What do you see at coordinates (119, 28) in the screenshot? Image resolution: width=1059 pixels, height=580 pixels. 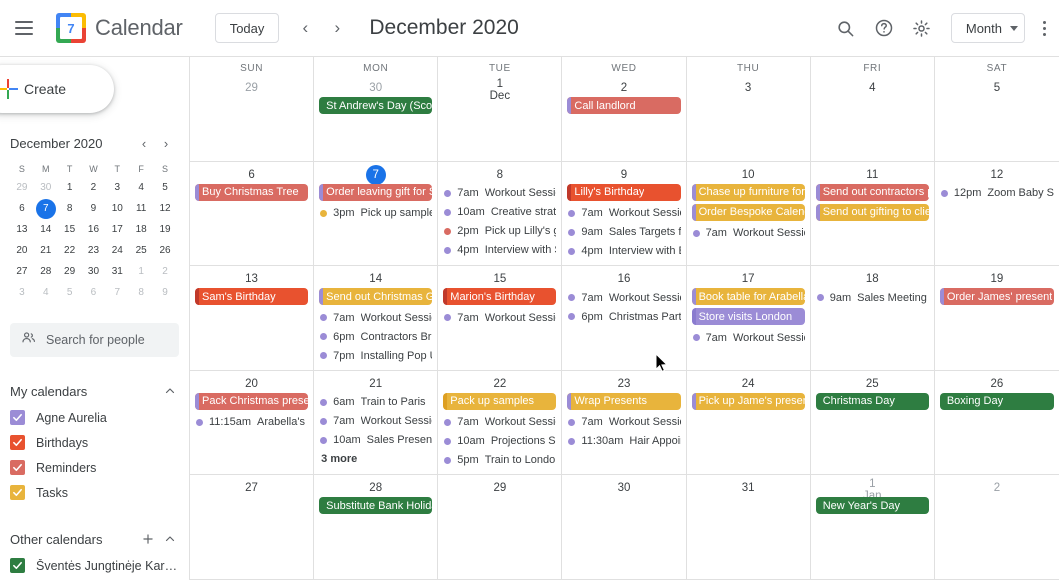 I see `calendar-logo-link: 7 Calendar` at bounding box center [119, 28].